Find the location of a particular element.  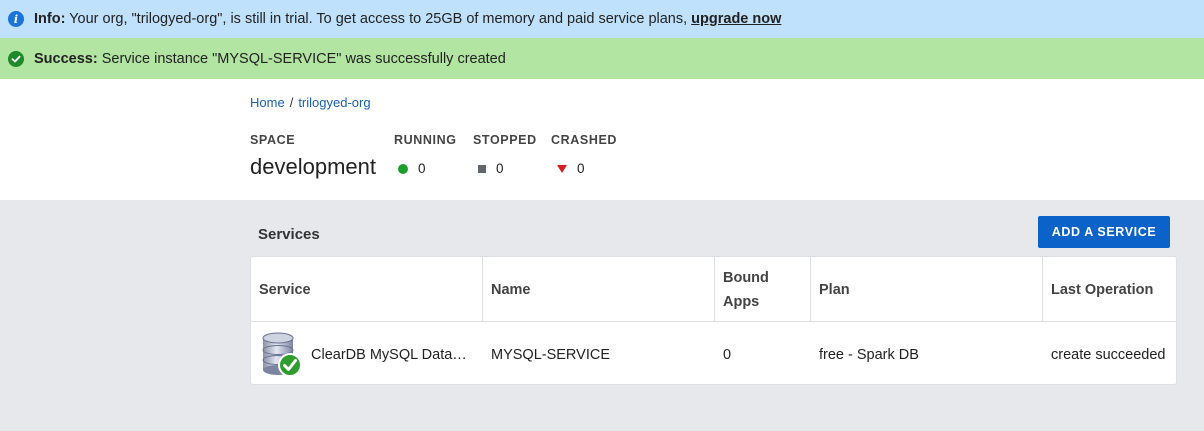

database-check-icon is located at coordinates (282, 355).